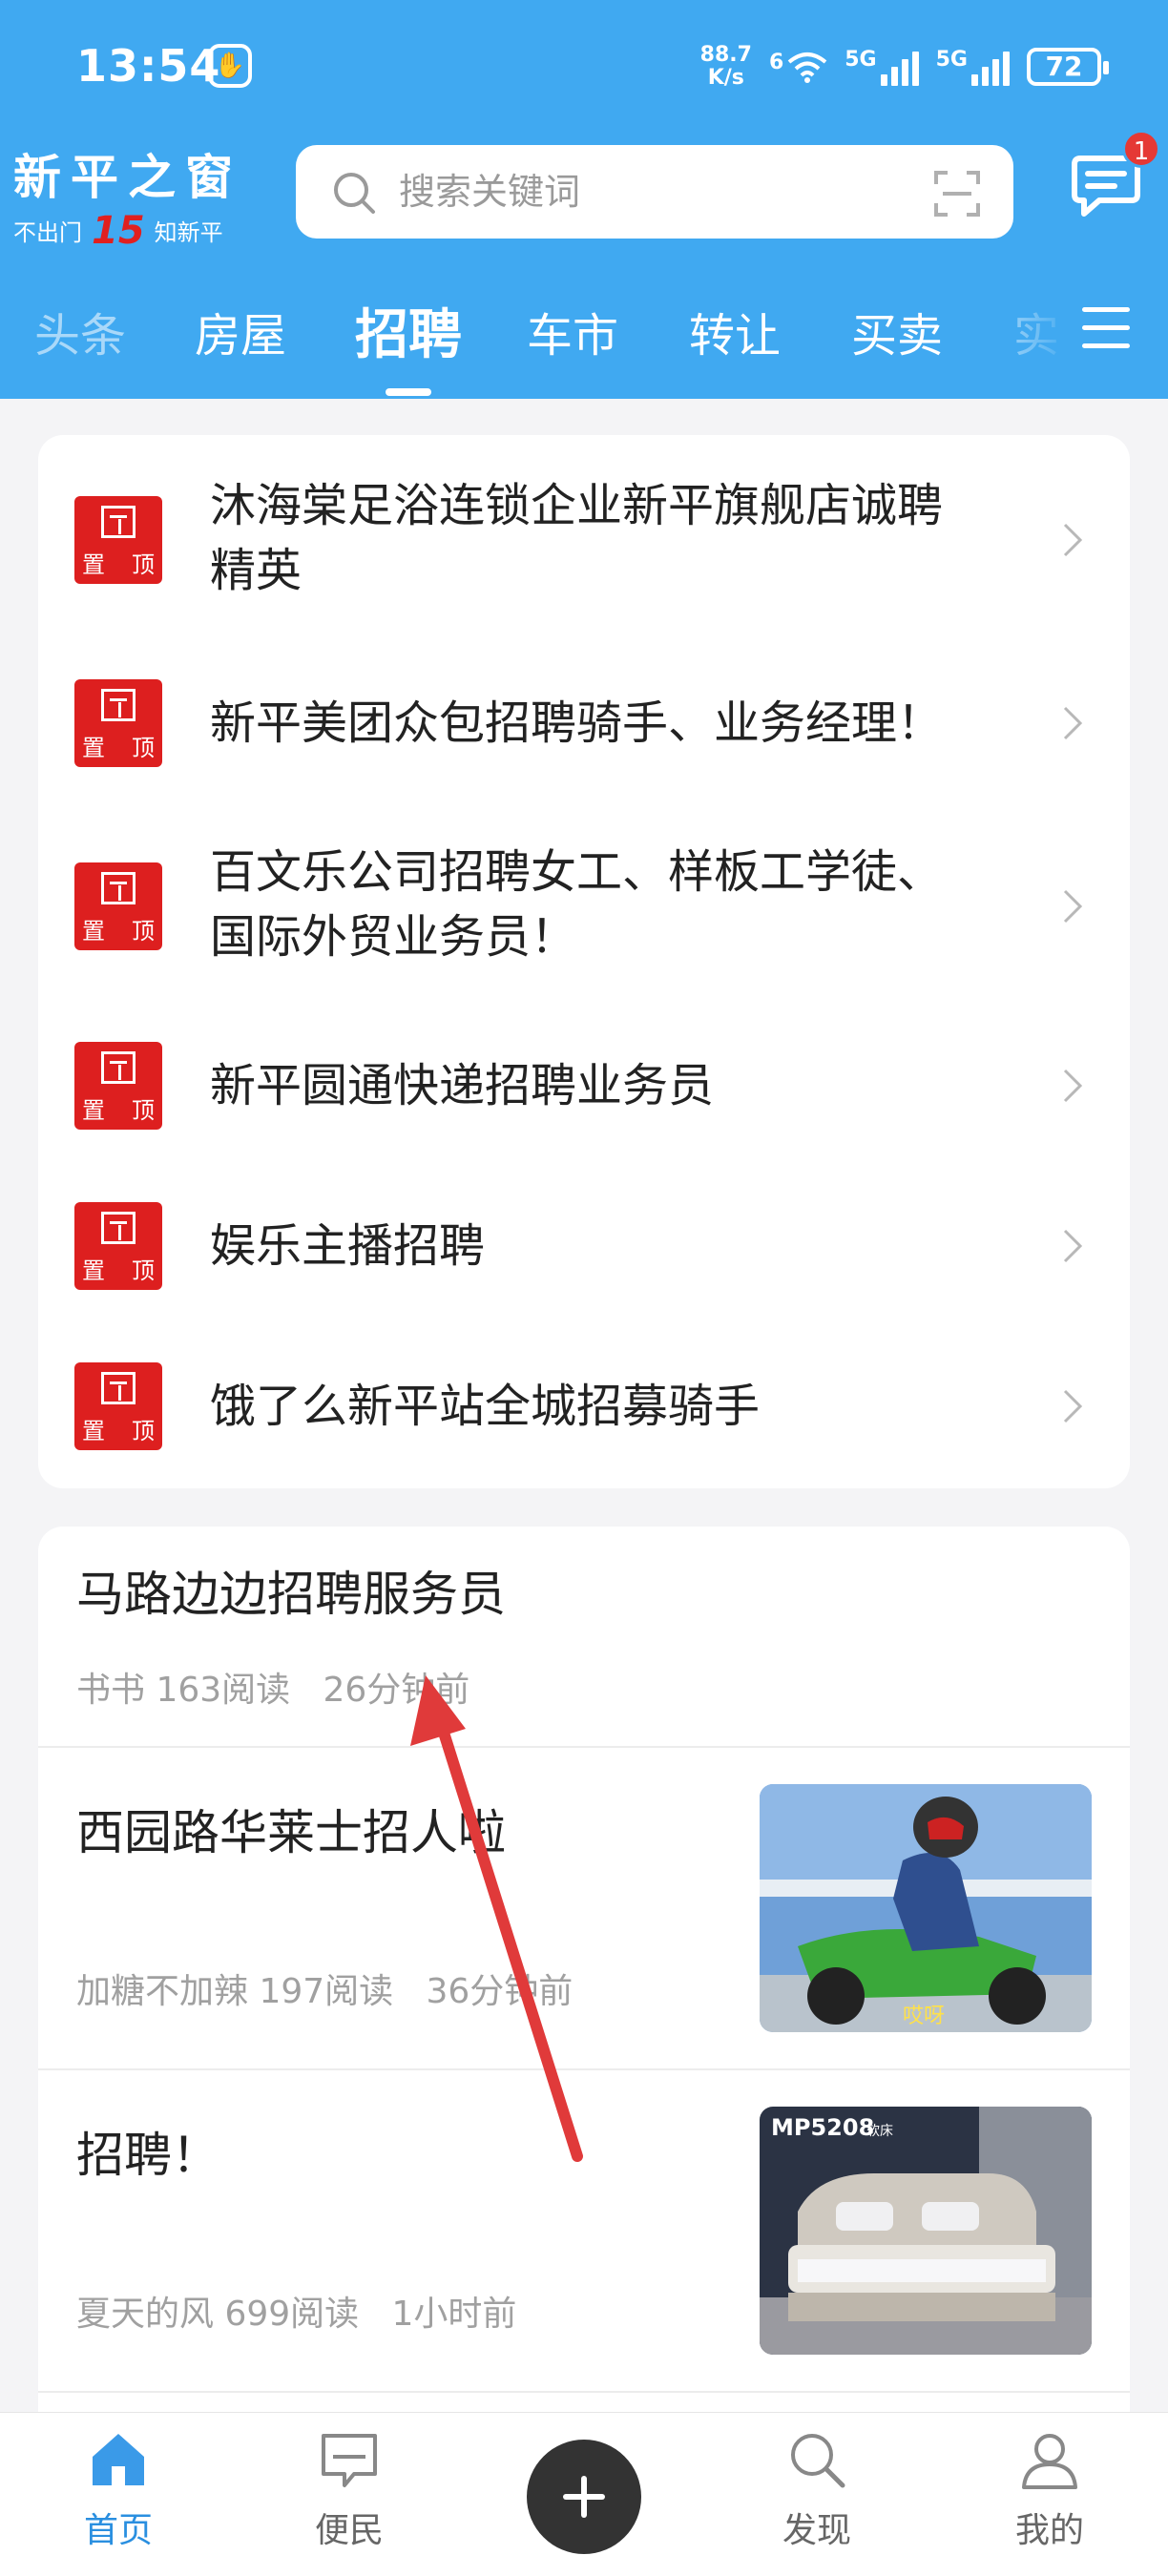  What do you see at coordinates (879, 2131) in the screenshot?
I see `thumb-subcaption: 软床` at bounding box center [879, 2131].